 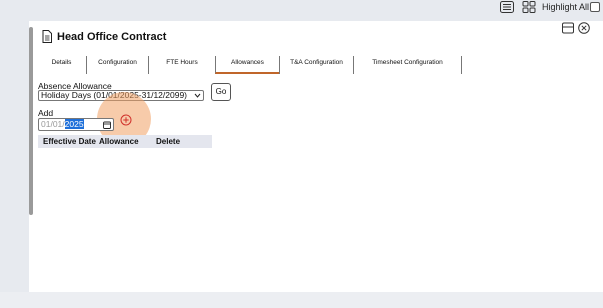 I want to click on tab-allowances: Allowances, so click(x=247, y=65).